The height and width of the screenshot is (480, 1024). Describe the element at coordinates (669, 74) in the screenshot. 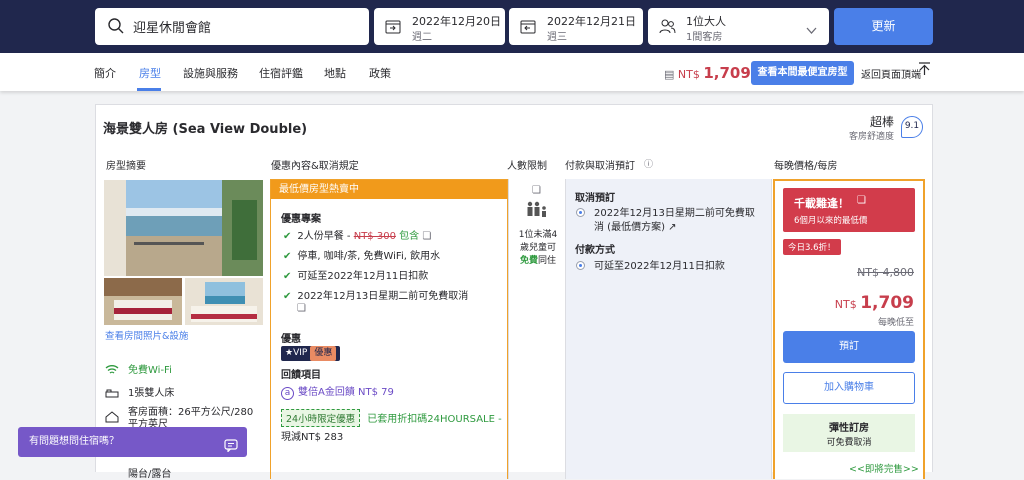

I see `bed-icon: ▤` at that location.